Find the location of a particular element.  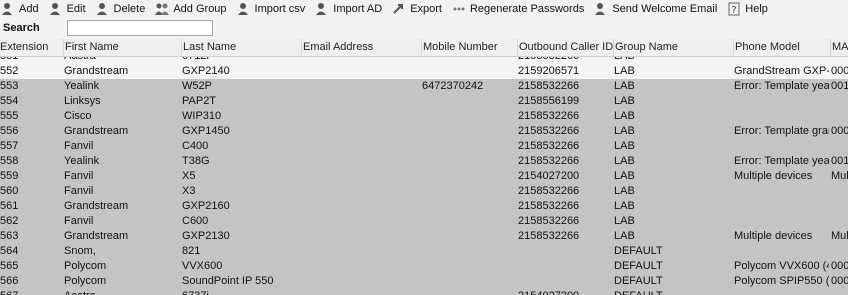

table-cell: SoundPoint IP 550 is located at coordinates (228, 281).